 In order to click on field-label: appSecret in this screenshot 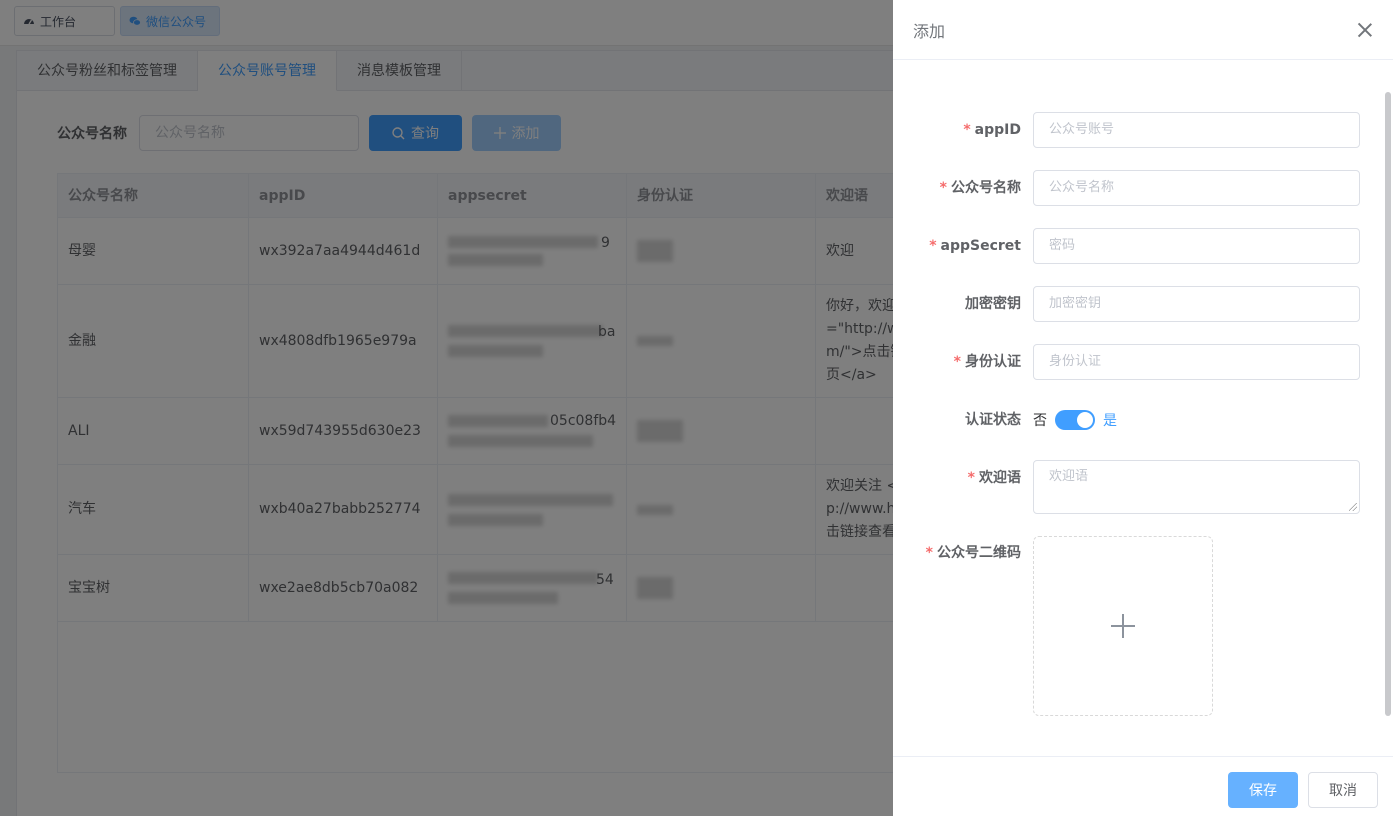, I will do `click(980, 246)`.